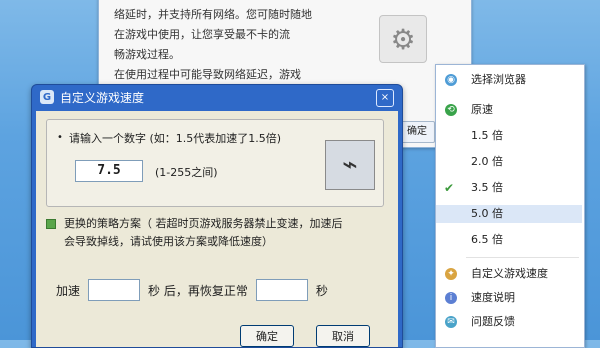 Image resolution: width=600 pixels, height=348 pixels. Describe the element at coordinates (403, 39) in the screenshot. I see `gear-icon: ⚙` at that location.